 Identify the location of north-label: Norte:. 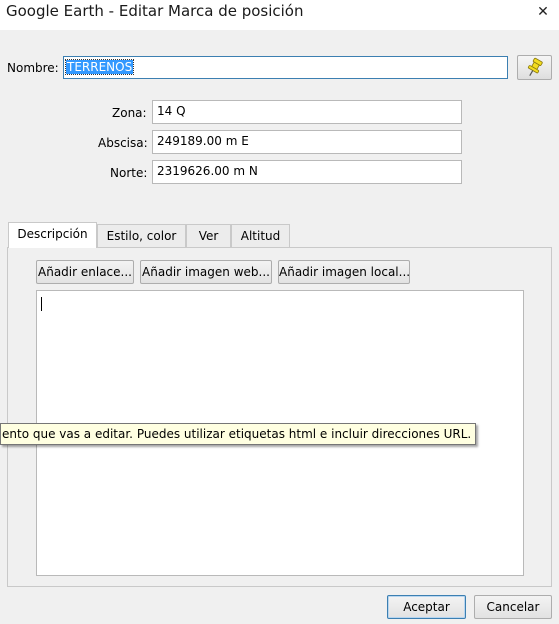
(129, 173).